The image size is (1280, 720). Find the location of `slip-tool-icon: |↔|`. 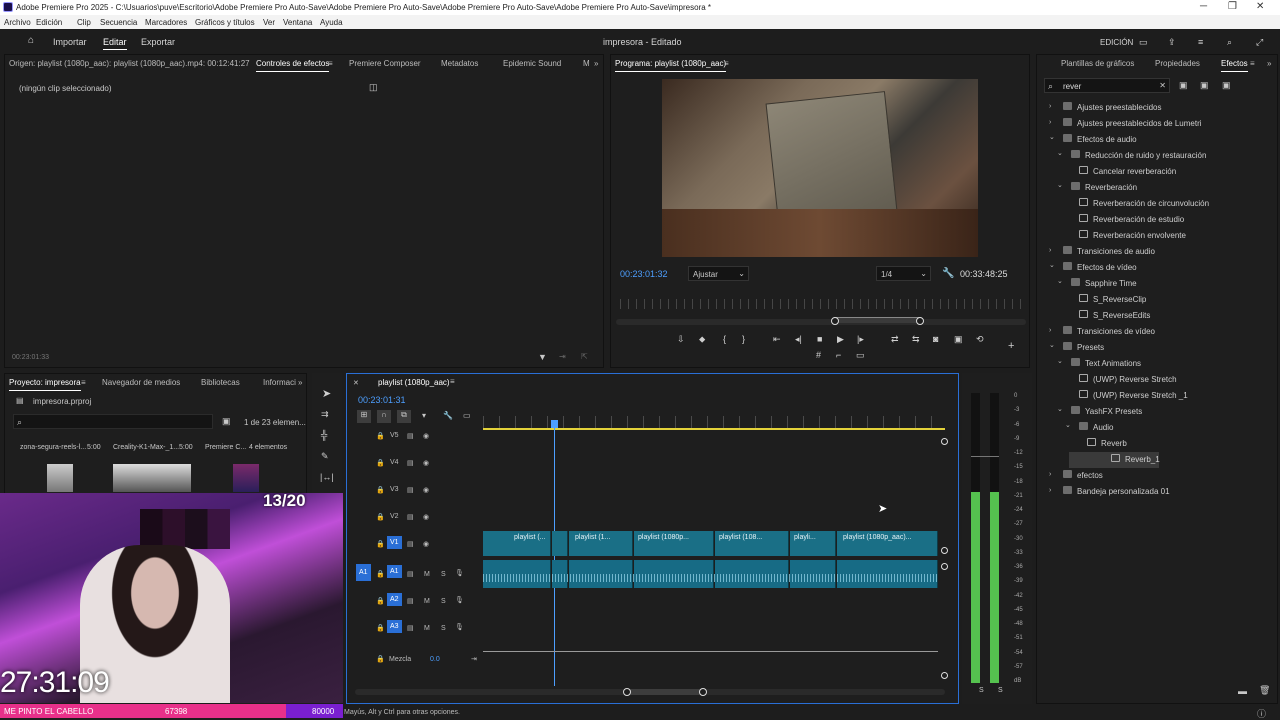

slip-tool-icon: |↔| is located at coordinates (327, 477).